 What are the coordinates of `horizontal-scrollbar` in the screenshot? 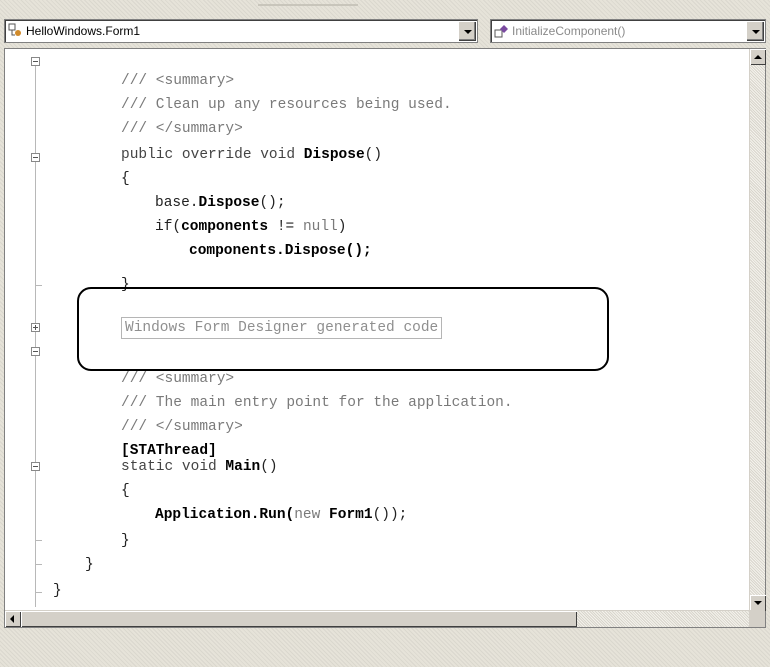 It's located at (385, 618).